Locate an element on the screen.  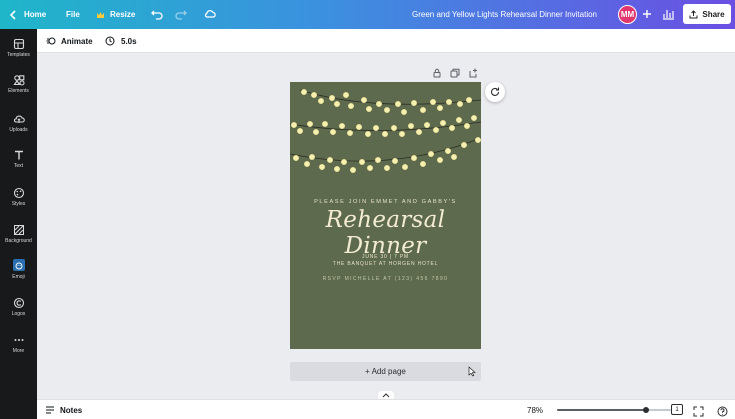
notes-label: Notes is located at coordinates (71, 410).